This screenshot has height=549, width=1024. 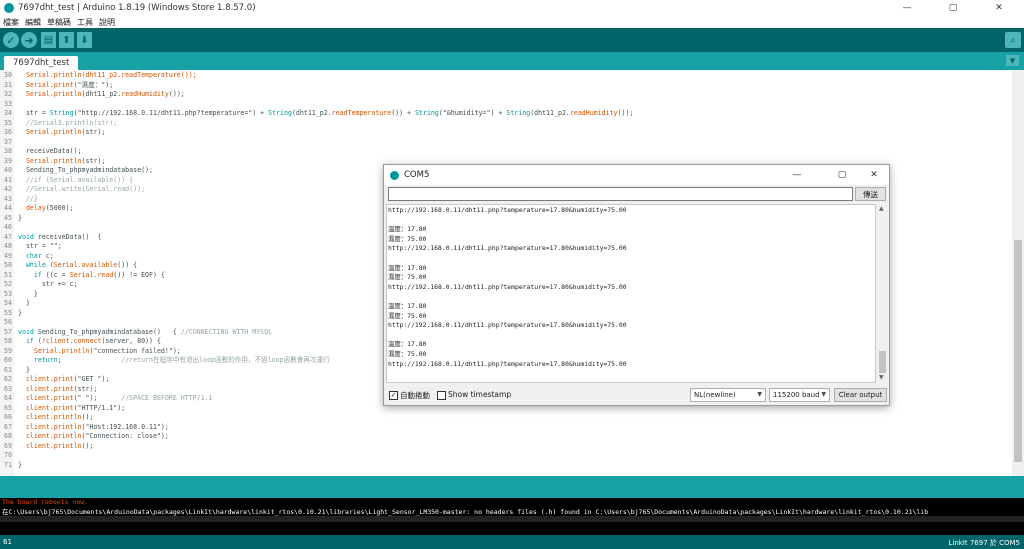 What do you see at coordinates (506, 133) in the screenshot?
I see `code-line: 36 Serial.println(str);` at bounding box center [506, 133].